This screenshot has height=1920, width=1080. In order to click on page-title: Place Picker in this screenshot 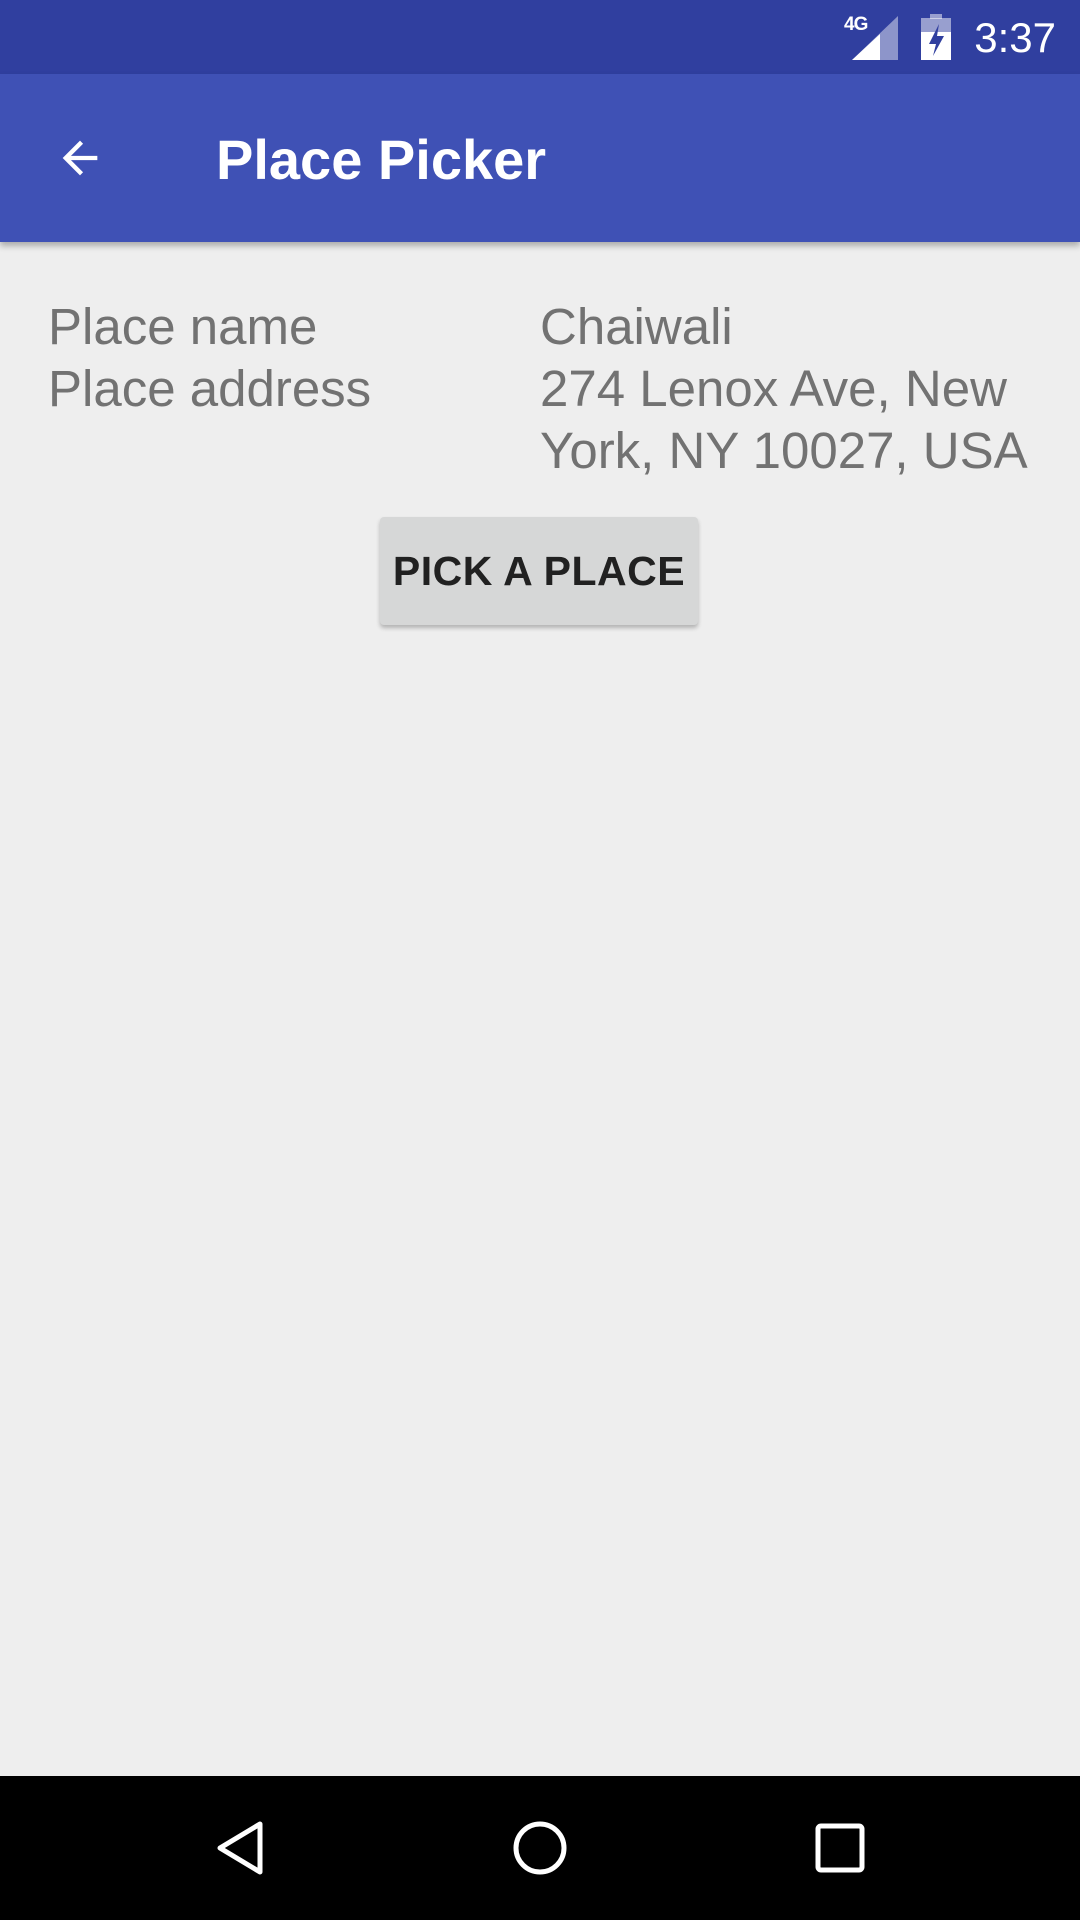, I will do `click(381, 159)`.